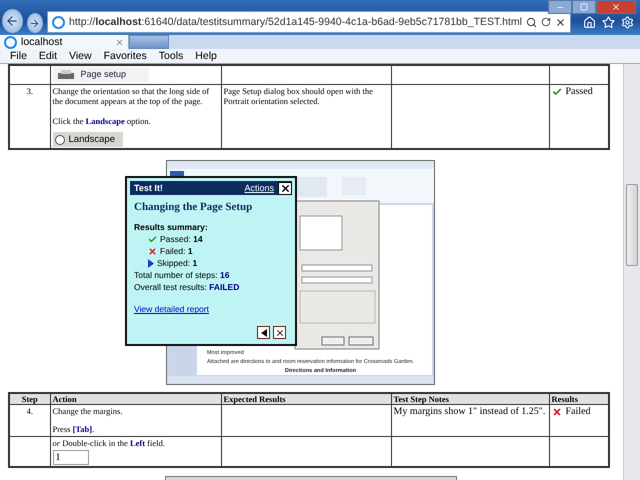  Describe the element at coordinates (64, 42) in the screenshot. I see `browser-tab: localhost` at that location.